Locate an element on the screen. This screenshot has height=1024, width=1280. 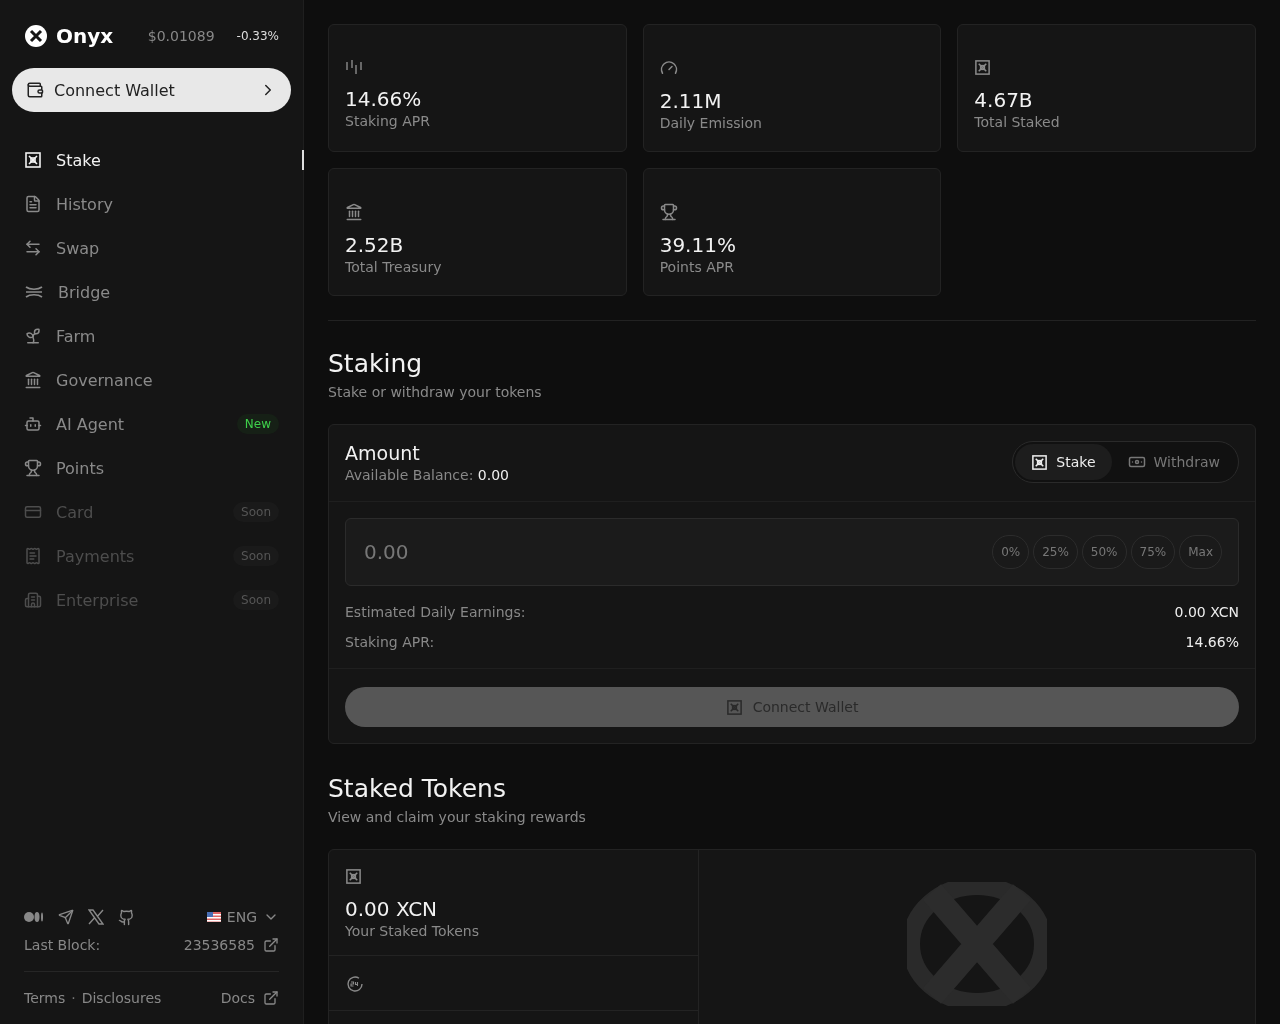
nav-item: Swap is located at coordinates (151, 248).